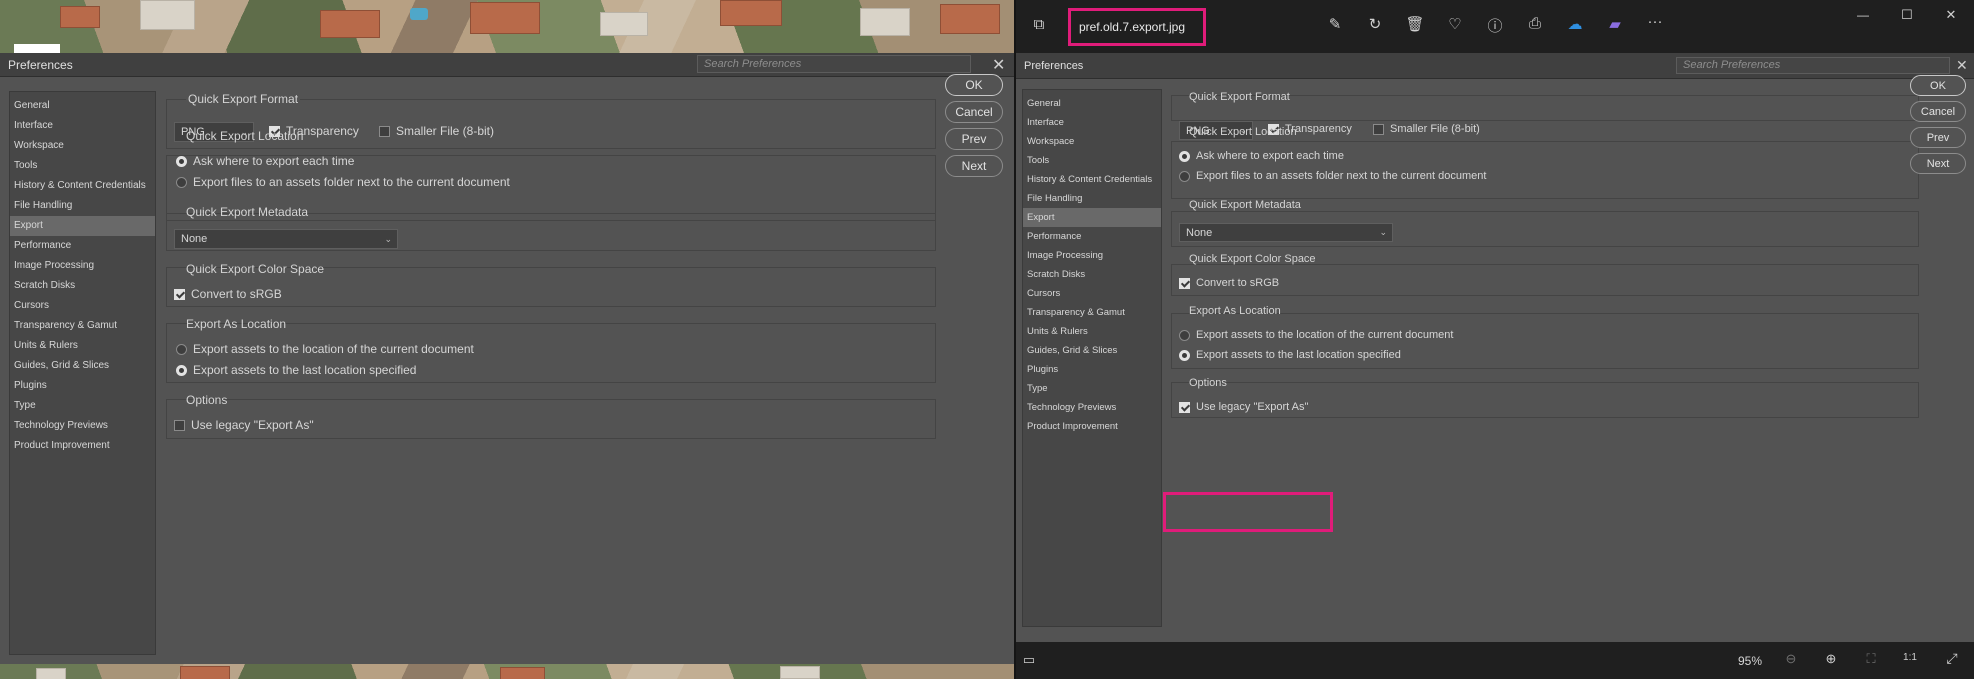 This screenshot has width=1974, height=679. Describe the element at coordinates (1655, 21) in the screenshot. I see `more-icon: ···` at that location.